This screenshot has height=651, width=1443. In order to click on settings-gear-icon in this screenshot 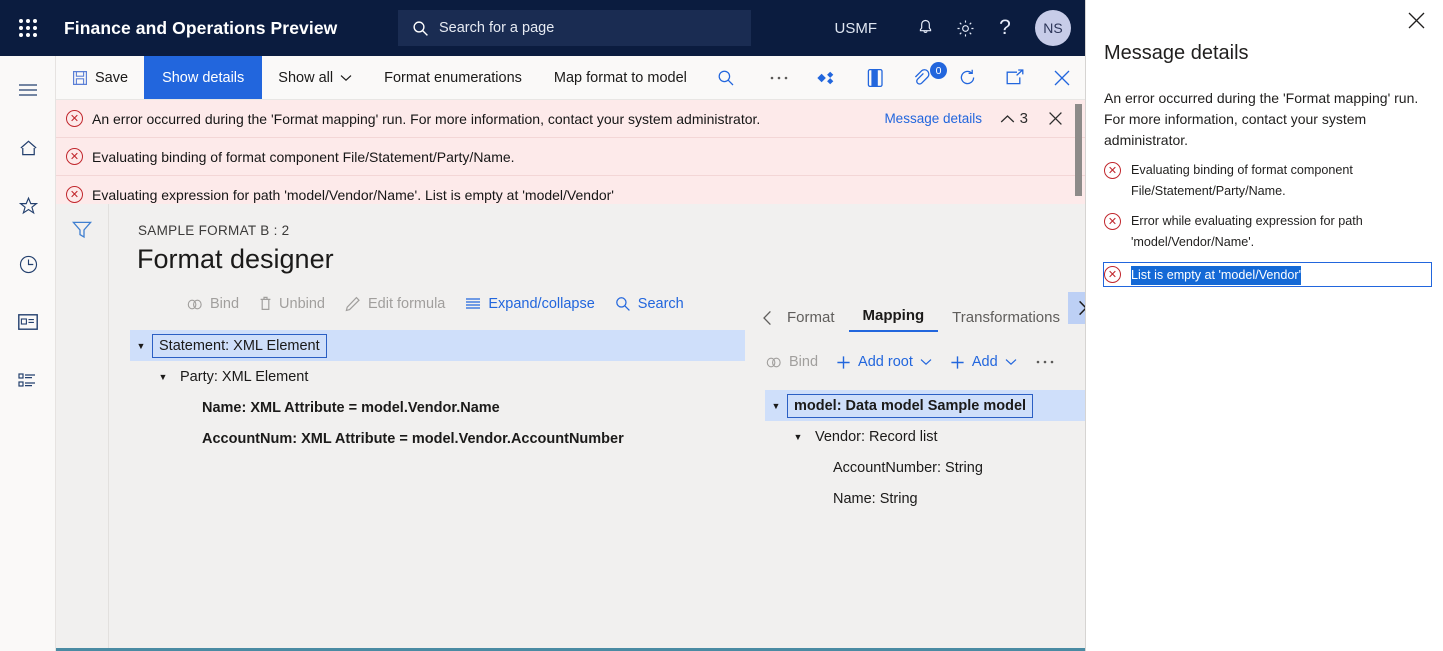, I will do `click(965, 28)`.